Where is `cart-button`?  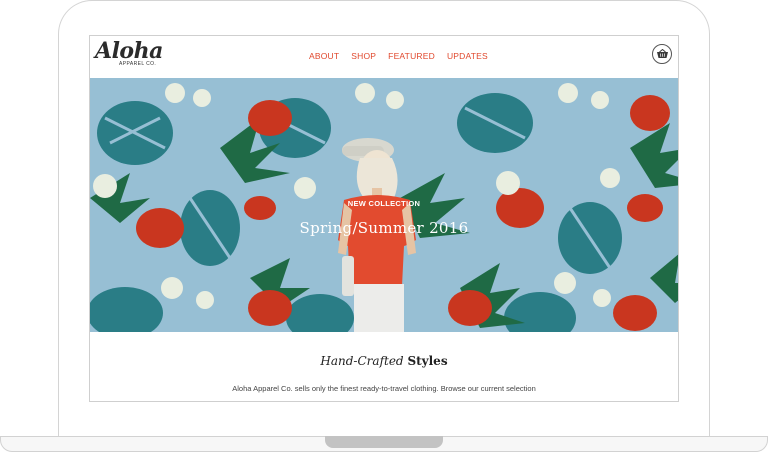
cart-button is located at coordinates (662, 54).